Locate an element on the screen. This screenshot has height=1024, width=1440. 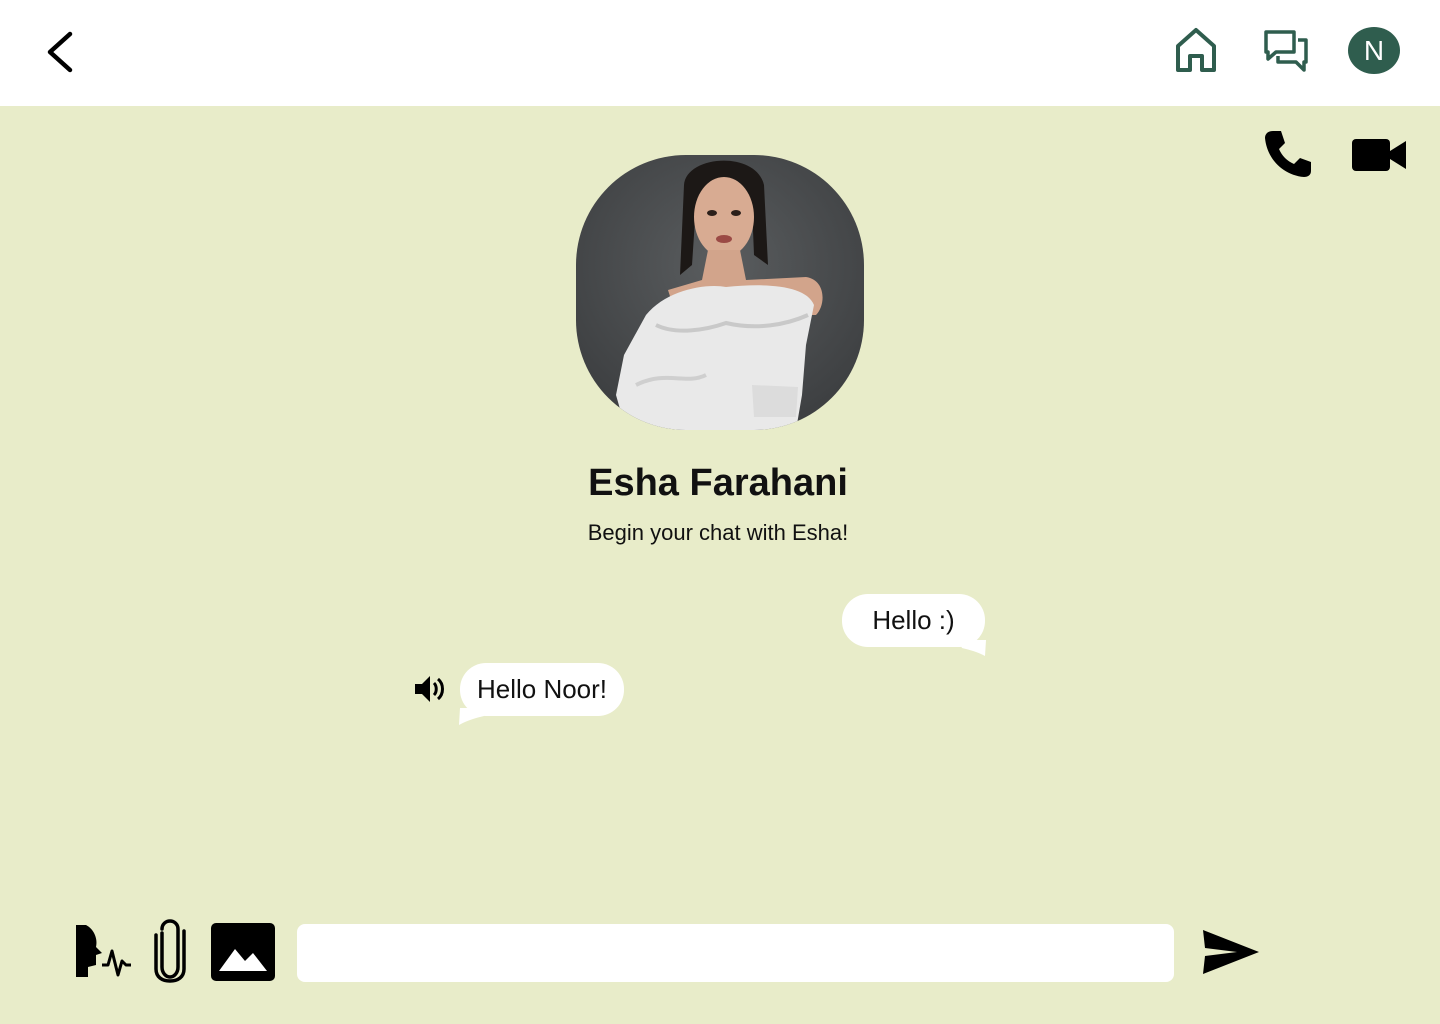
video-camera-icon is located at coordinates (1379, 155).